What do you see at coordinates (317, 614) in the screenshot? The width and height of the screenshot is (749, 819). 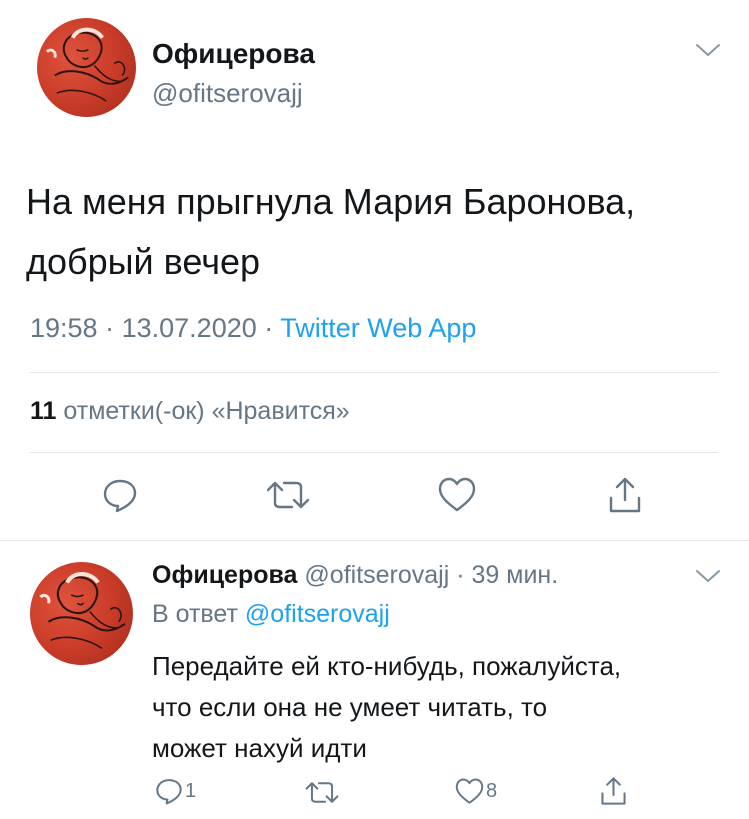 I see `reply-mention-link: @ofitserovajj` at bounding box center [317, 614].